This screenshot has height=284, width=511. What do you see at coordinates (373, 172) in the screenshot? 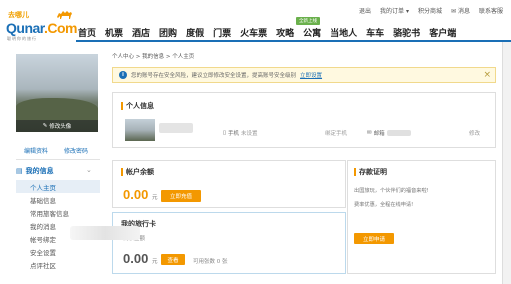
I see `deposit-title-text: 存款证明` at bounding box center [373, 172].